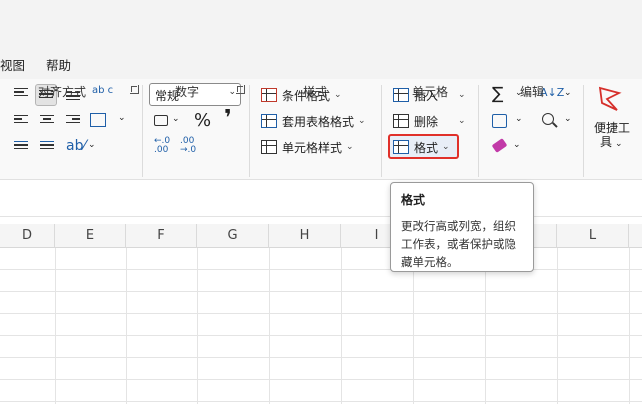 This screenshot has height=404, width=642. Describe the element at coordinates (187, 92) in the screenshot. I see `number-group-label: 数字` at that location.